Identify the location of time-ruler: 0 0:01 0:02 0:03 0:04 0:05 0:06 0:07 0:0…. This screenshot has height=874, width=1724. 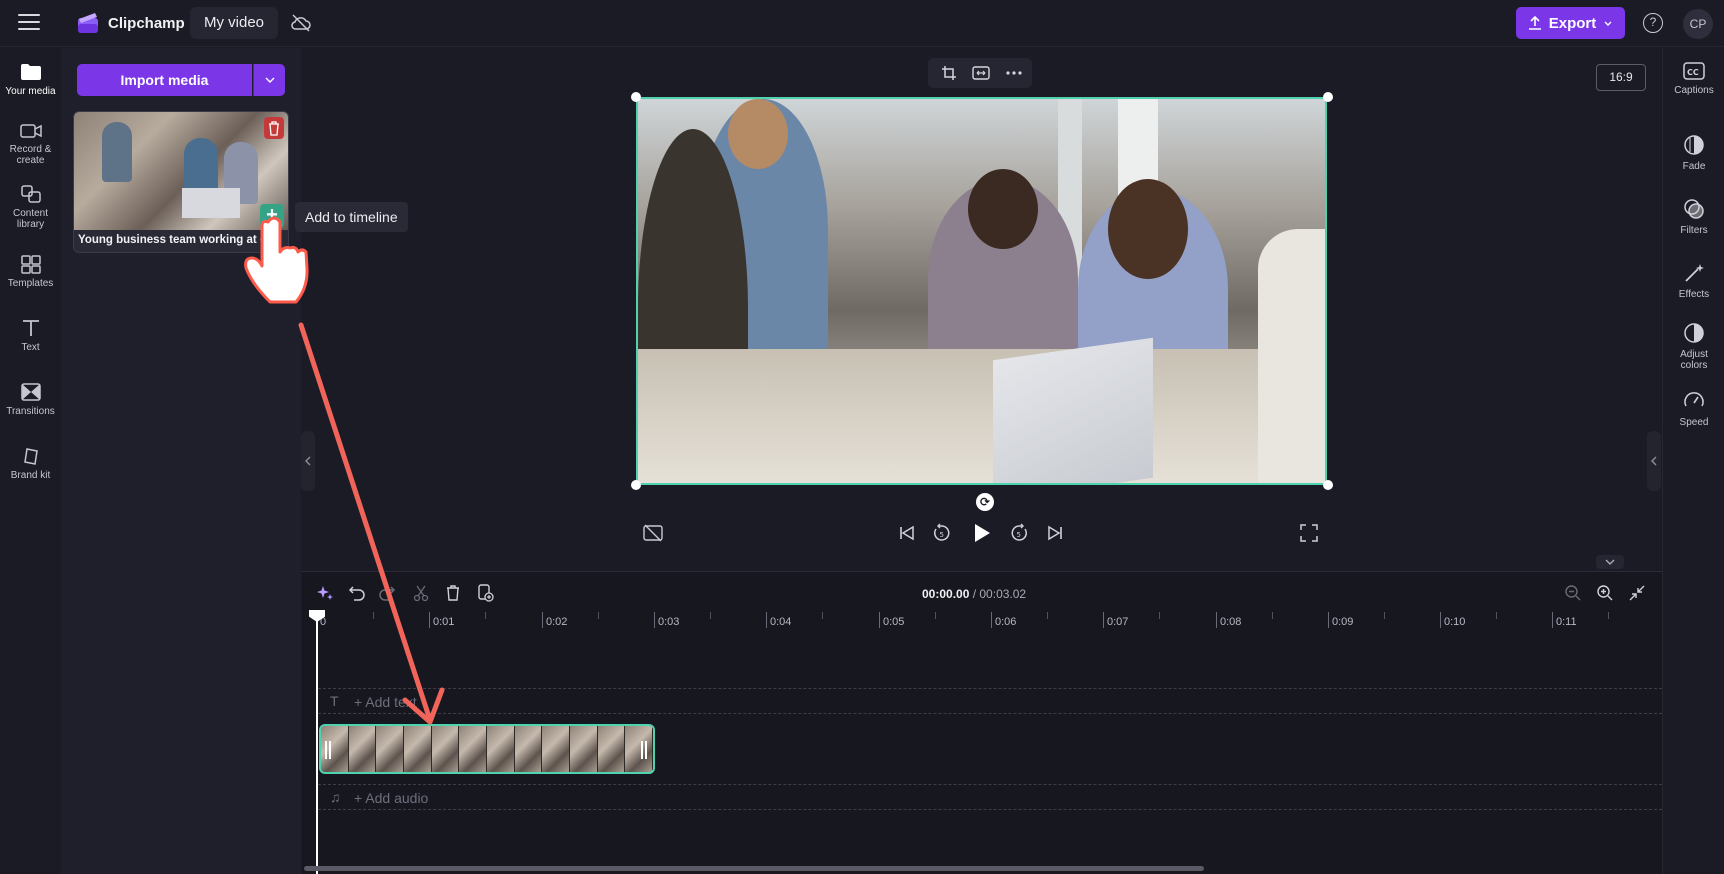
(982, 626).